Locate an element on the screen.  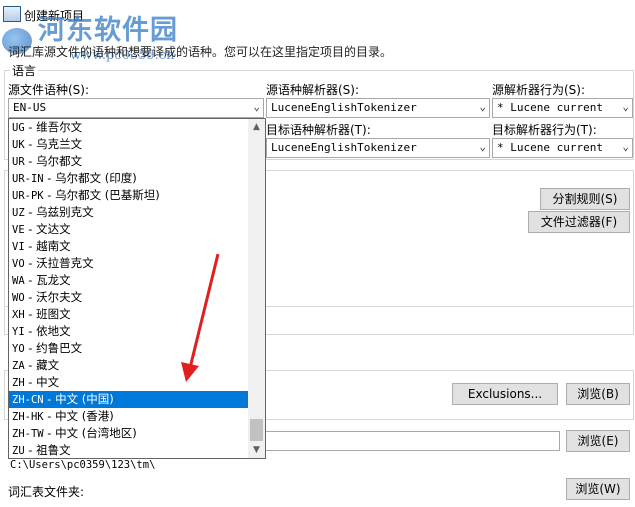
dropdown-item-code: VE is located at coordinates (18, 230).